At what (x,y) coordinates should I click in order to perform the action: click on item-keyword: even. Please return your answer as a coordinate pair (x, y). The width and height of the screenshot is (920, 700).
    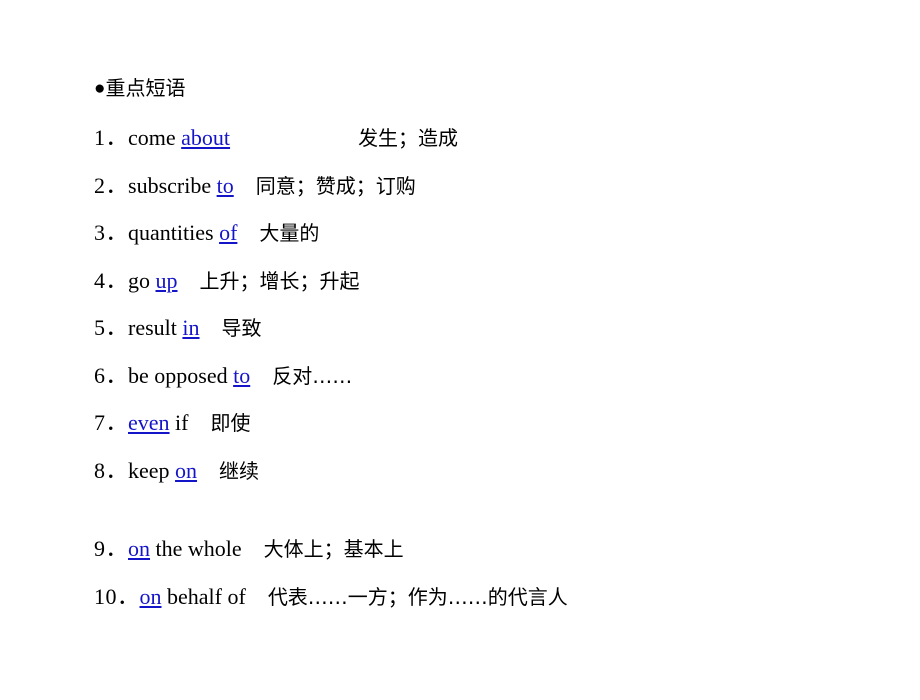
    Looking at the image, I should click on (149, 422).